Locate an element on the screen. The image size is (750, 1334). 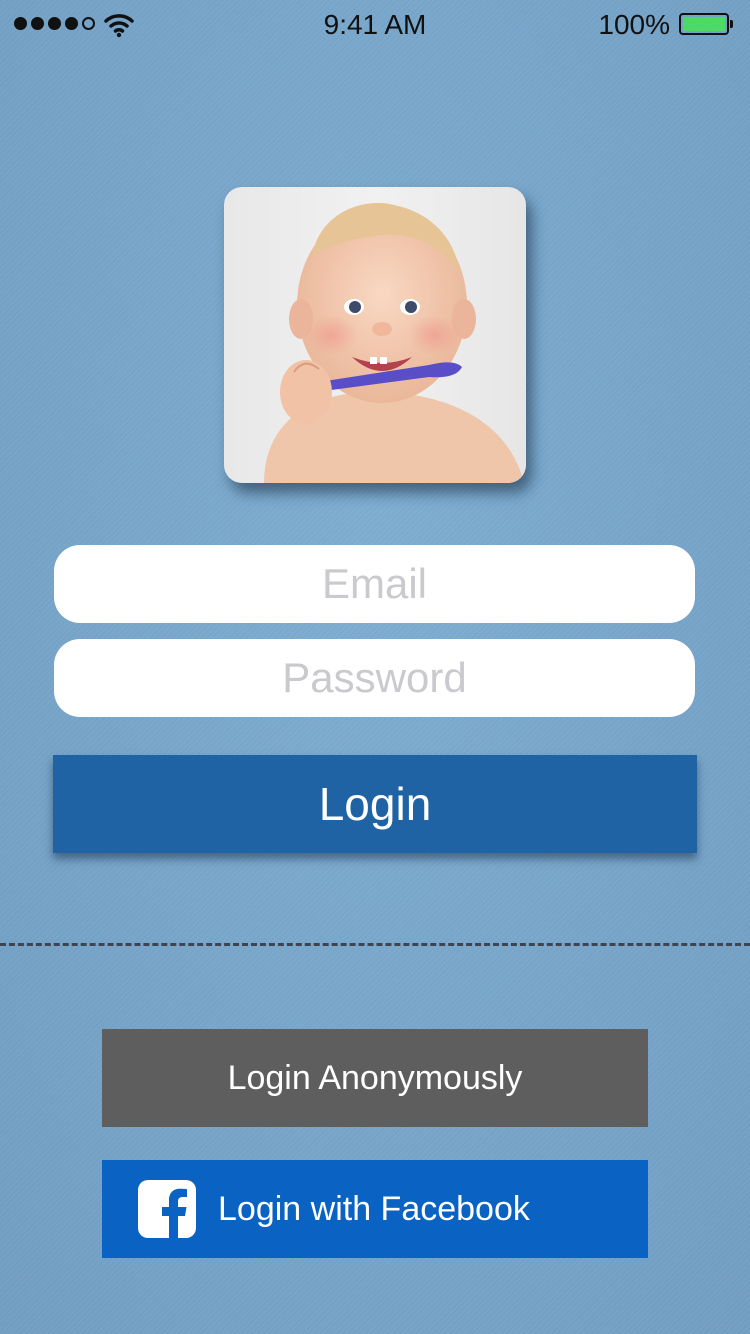
login-anonymously-label: Login Anonymously is located at coordinates (375, 1077).